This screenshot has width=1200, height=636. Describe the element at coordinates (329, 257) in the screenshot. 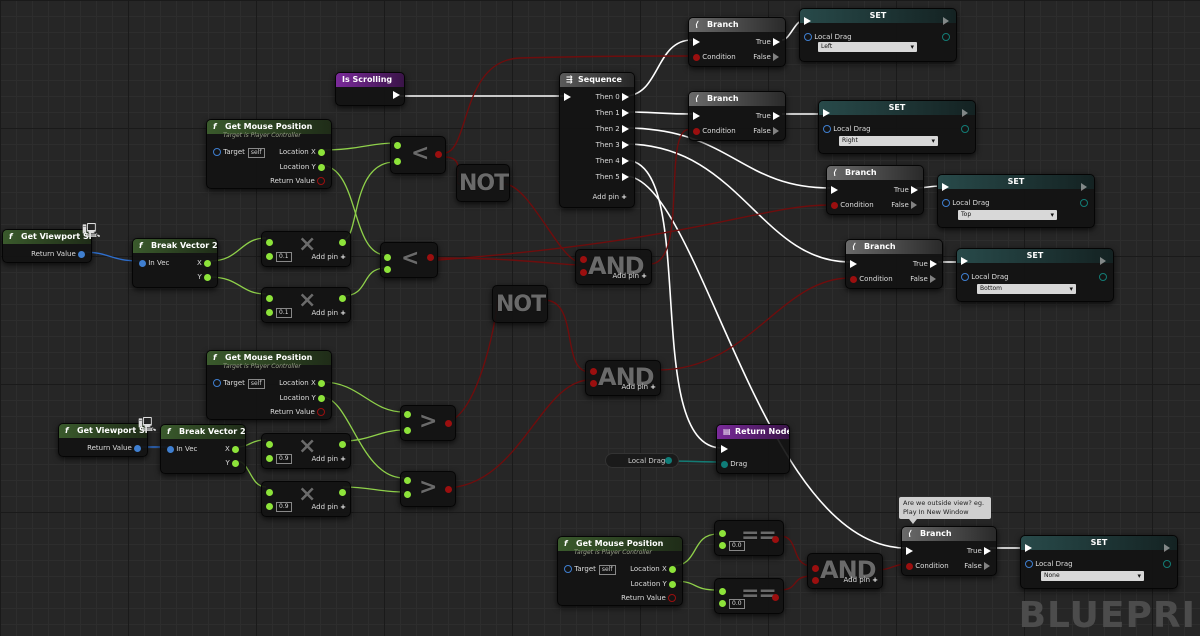

I see `mul1-add-pin: Add pin +` at that location.